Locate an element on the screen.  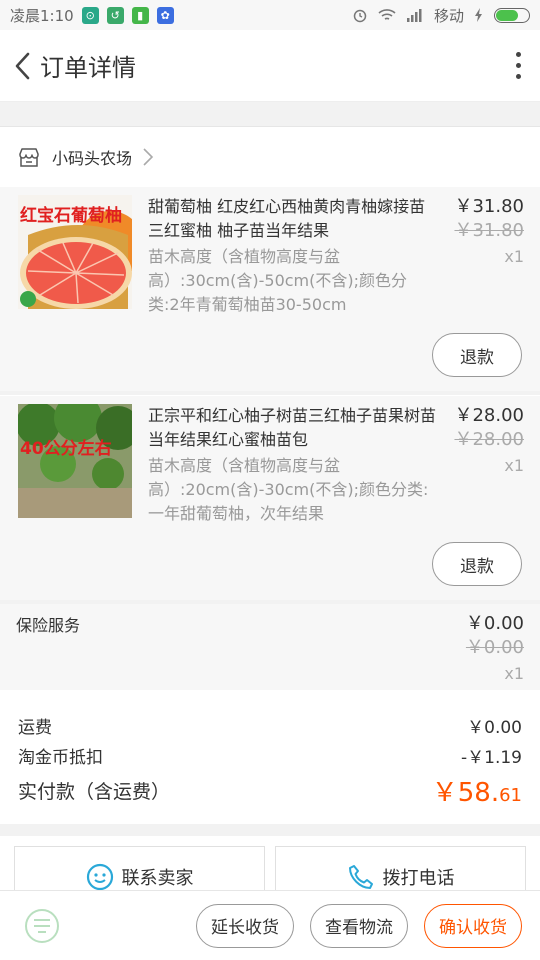
insurance-row: 保险服务 ￥0.00 ￥0.00 x1 is located at coordinates (270, 647).